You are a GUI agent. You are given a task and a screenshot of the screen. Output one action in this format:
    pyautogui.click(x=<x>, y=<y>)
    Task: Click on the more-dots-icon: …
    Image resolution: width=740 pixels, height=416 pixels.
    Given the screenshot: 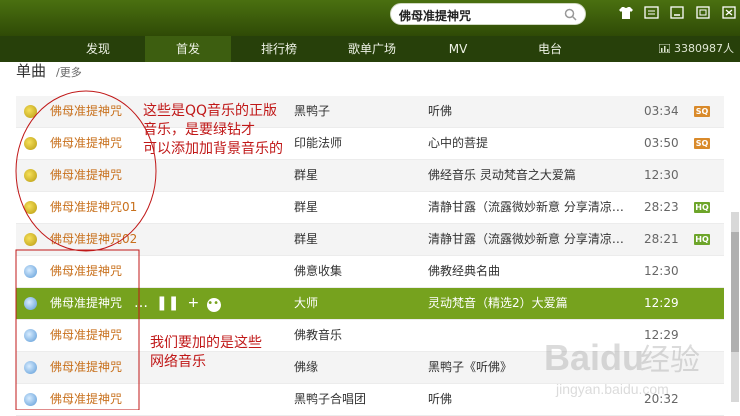 What is the action you would take?
    pyautogui.click(x=141, y=303)
    